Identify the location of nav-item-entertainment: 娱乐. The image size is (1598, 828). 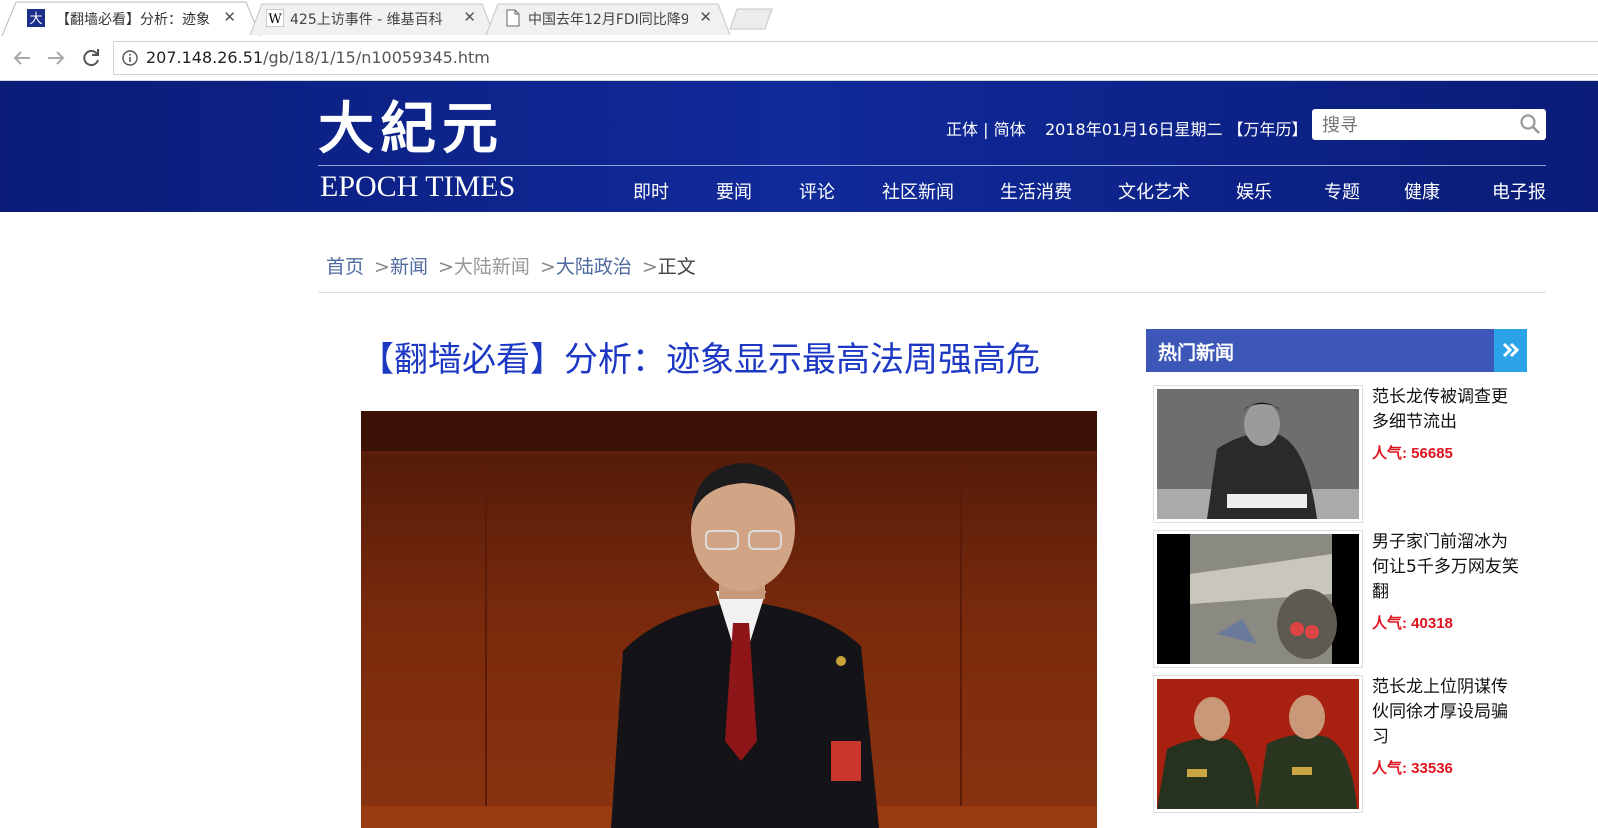
(1254, 191).